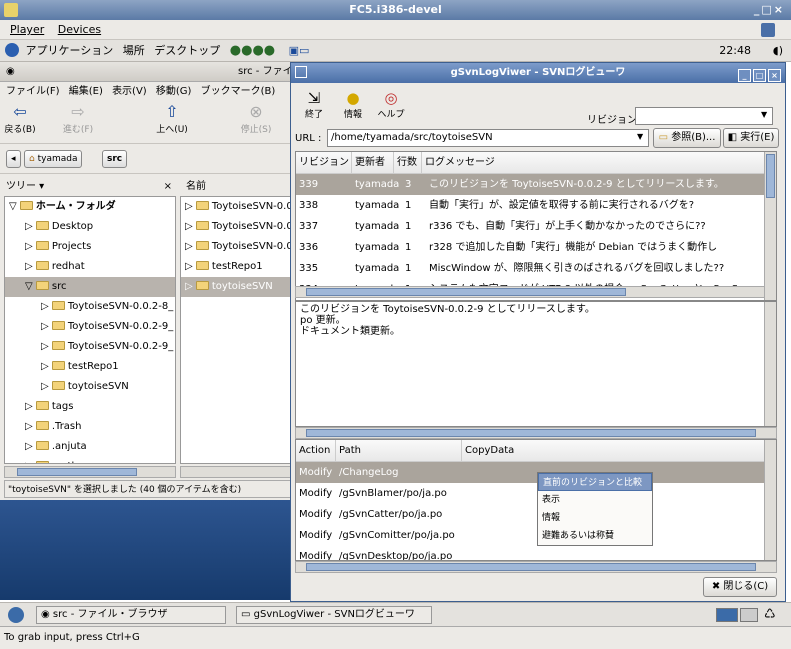 The width and height of the screenshot is (791, 649). Describe the element at coordinates (758, 76) in the screenshot. I see `svn-window-controls: _ □ ×` at that location.